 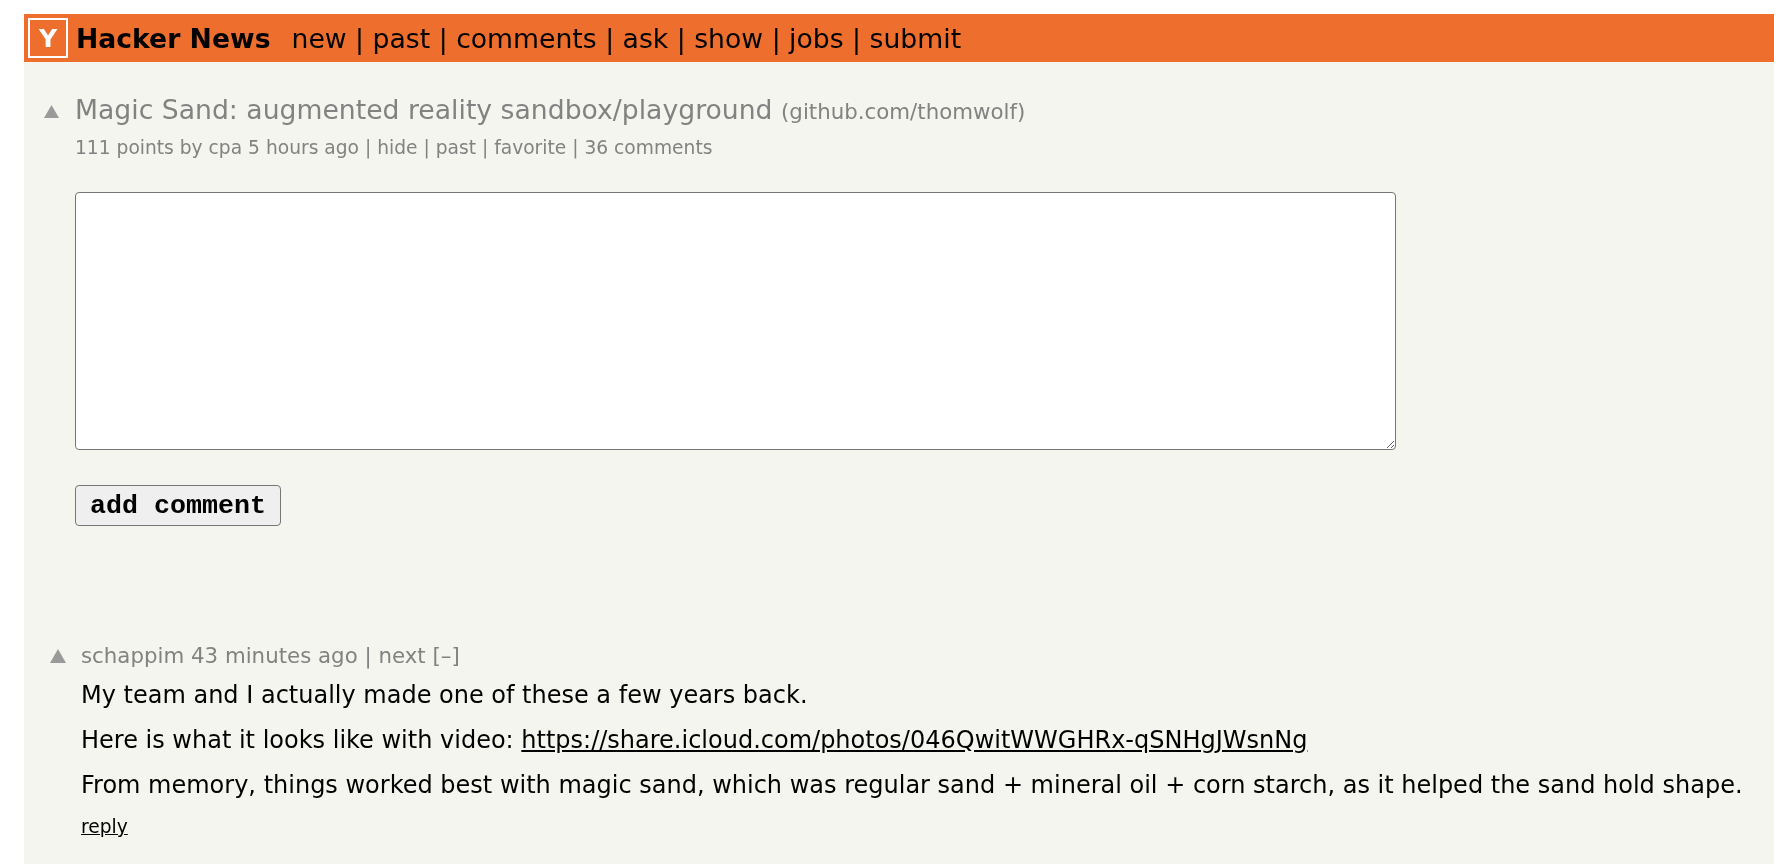 What do you see at coordinates (530, 147) in the screenshot?
I see `story-link: favorite` at bounding box center [530, 147].